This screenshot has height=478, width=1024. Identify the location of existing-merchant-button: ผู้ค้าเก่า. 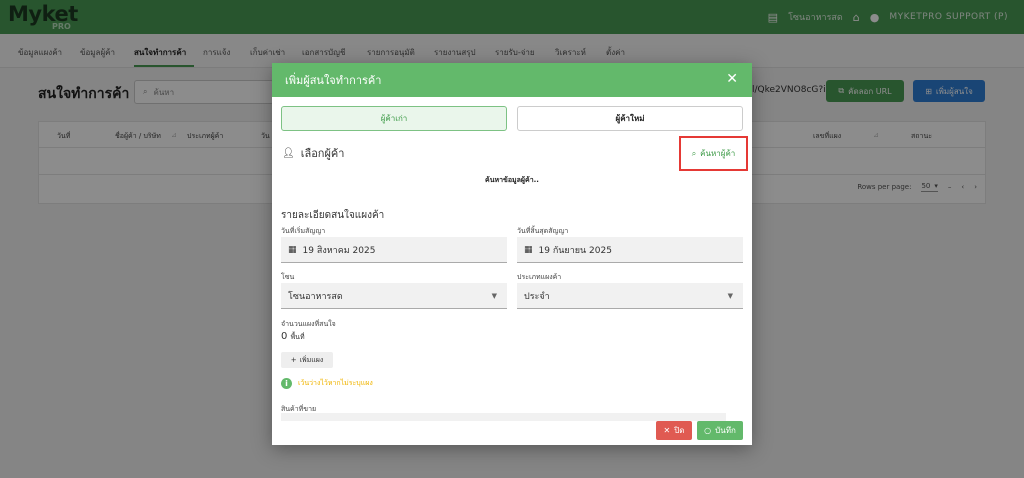
(394, 118).